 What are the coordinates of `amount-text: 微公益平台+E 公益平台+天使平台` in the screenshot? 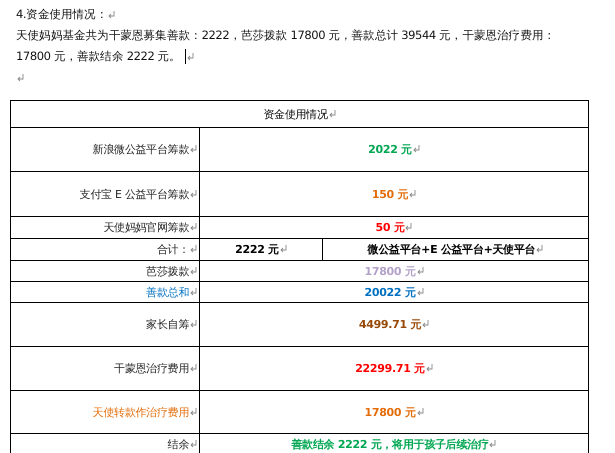 It's located at (452, 249).